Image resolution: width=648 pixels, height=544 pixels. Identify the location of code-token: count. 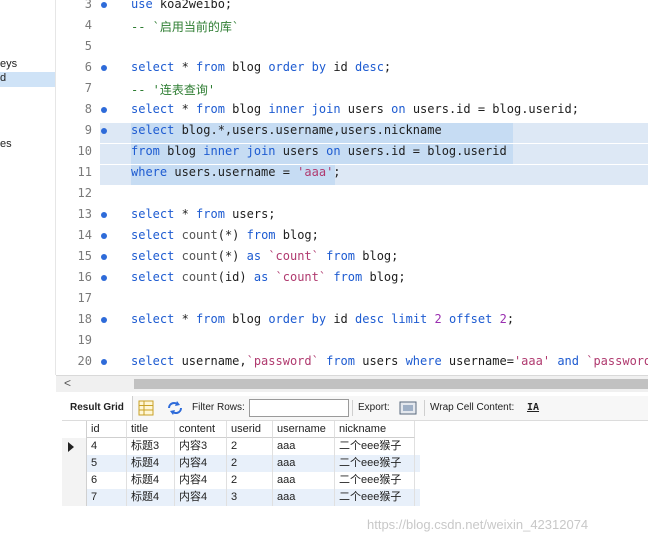
(199, 256).